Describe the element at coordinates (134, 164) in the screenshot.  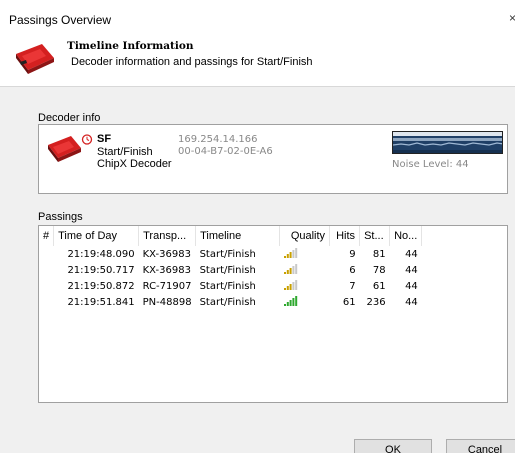
I see `decoder-type: ChipX Decoder` at that location.